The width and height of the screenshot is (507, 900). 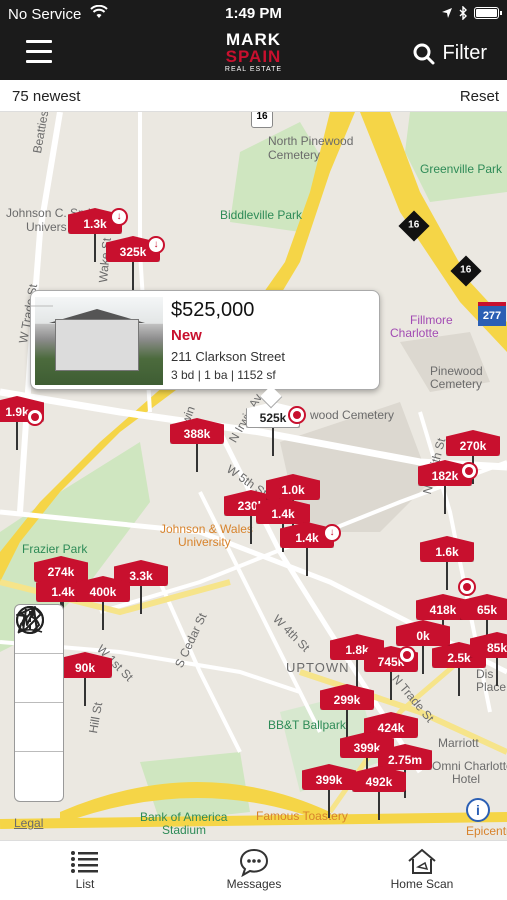 I want to click on logo-line-3: REAL ESTATE, so click(x=253, y=69).